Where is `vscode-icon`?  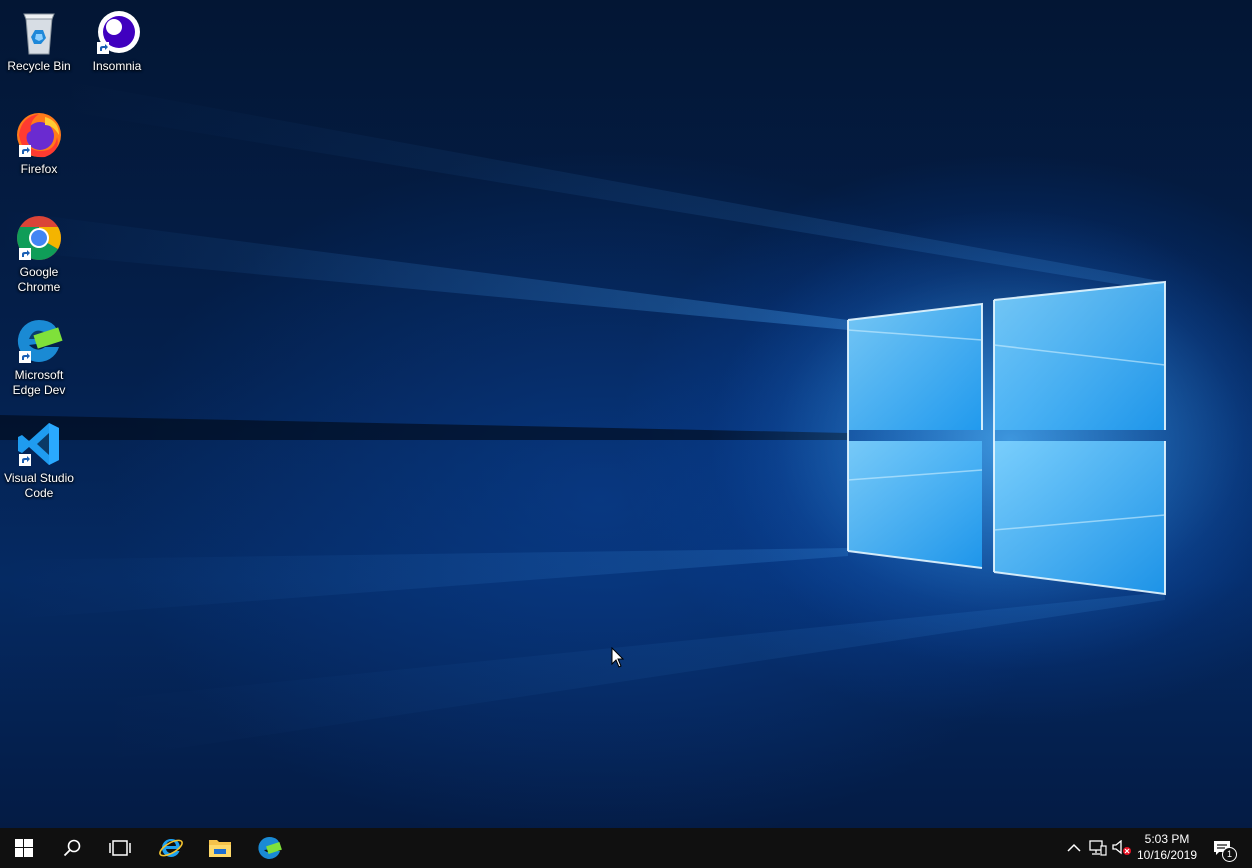 vscode-icon is located at coordinates (39, 444).